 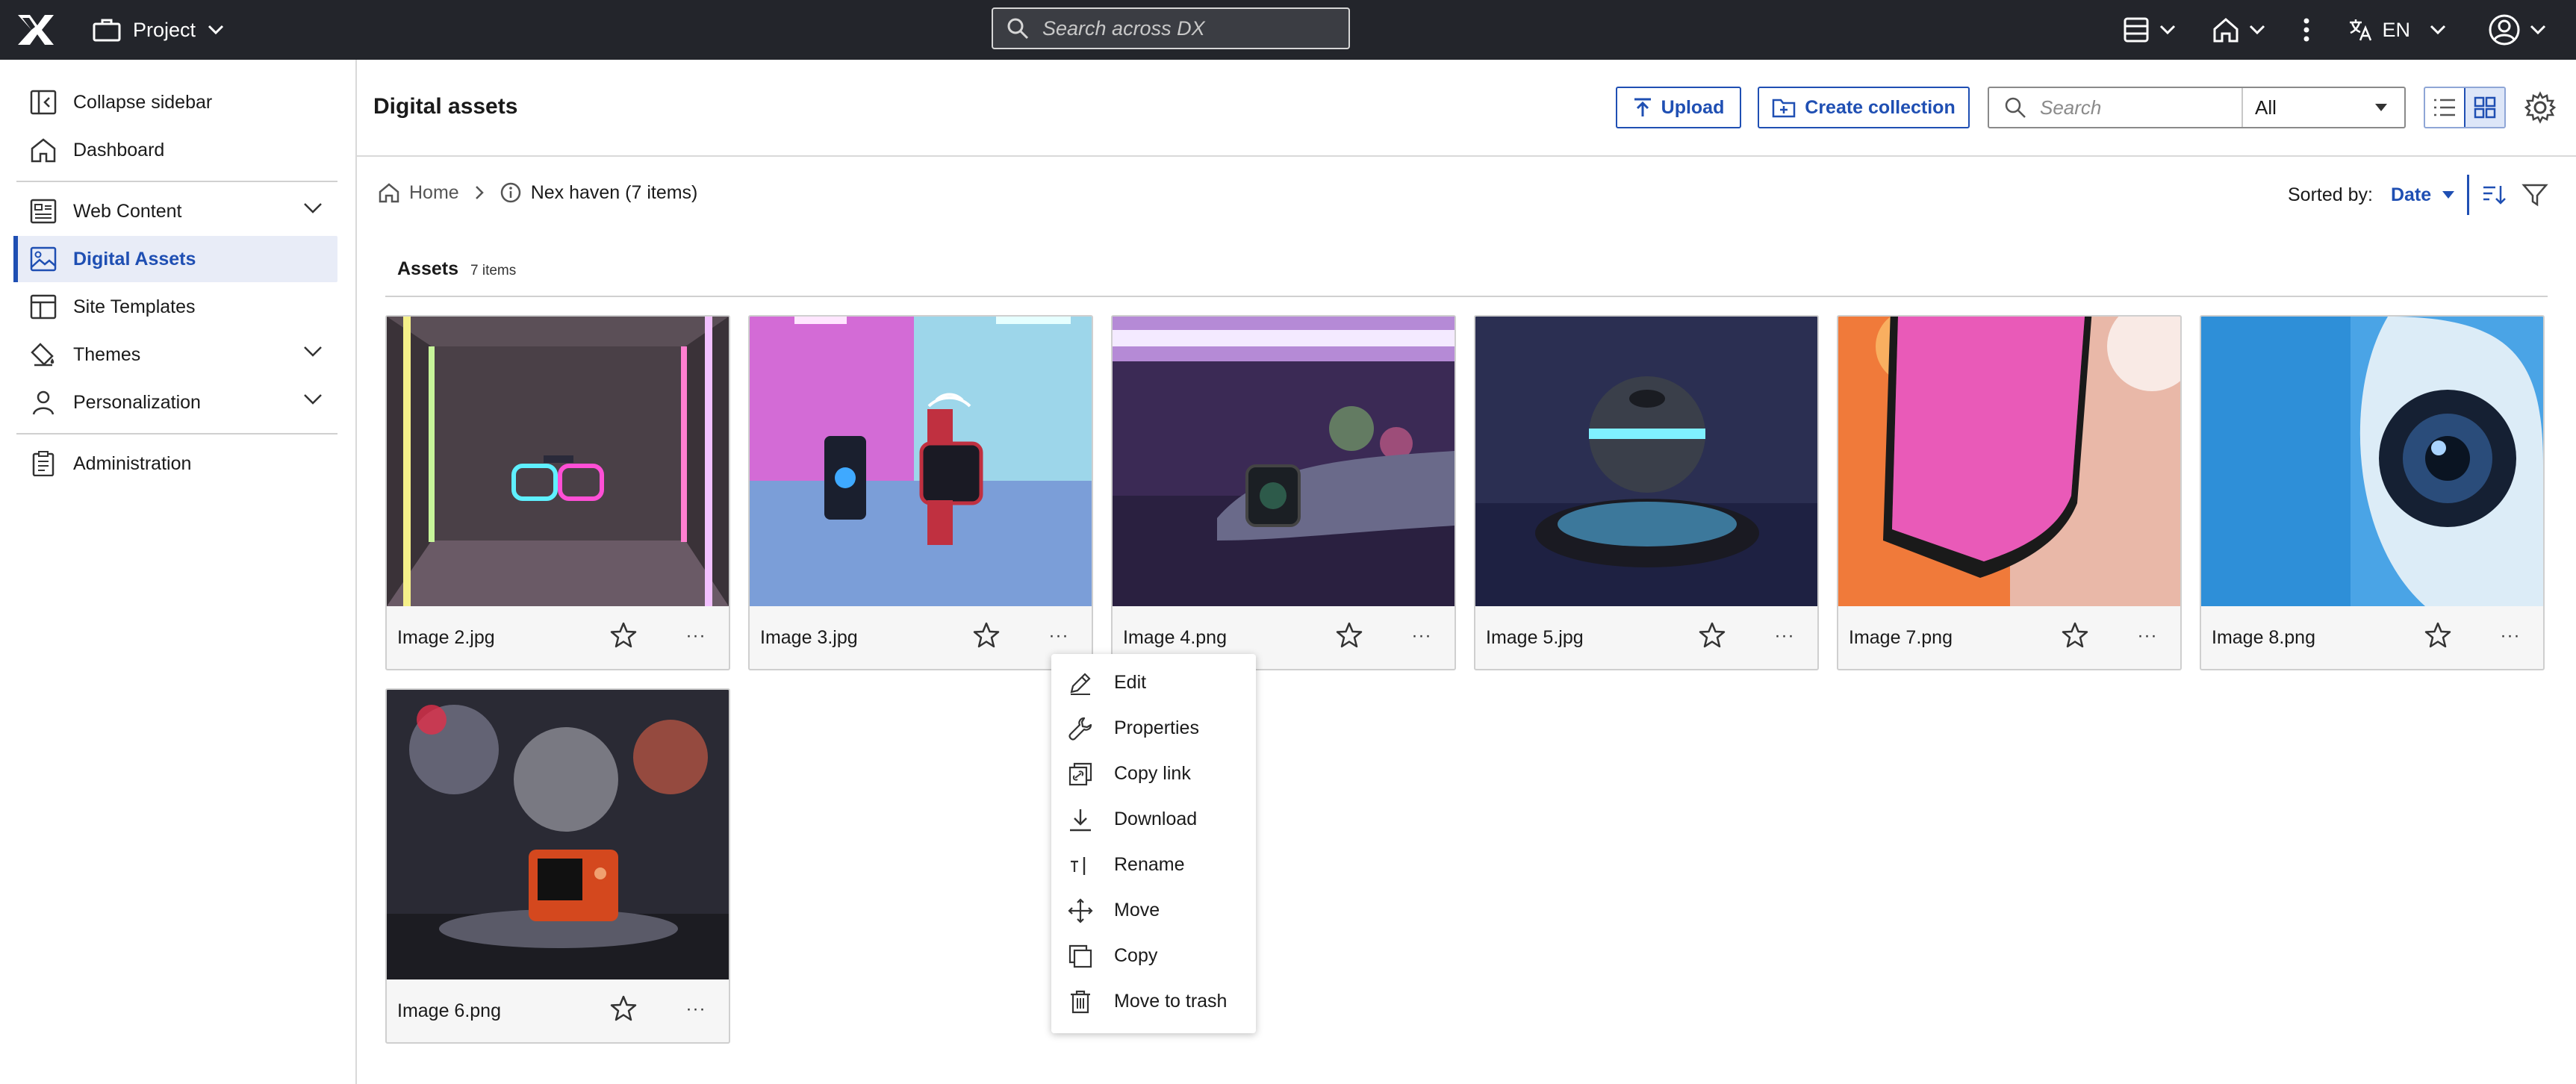 I want to click on settings-button, so click(x=2540, y=109).